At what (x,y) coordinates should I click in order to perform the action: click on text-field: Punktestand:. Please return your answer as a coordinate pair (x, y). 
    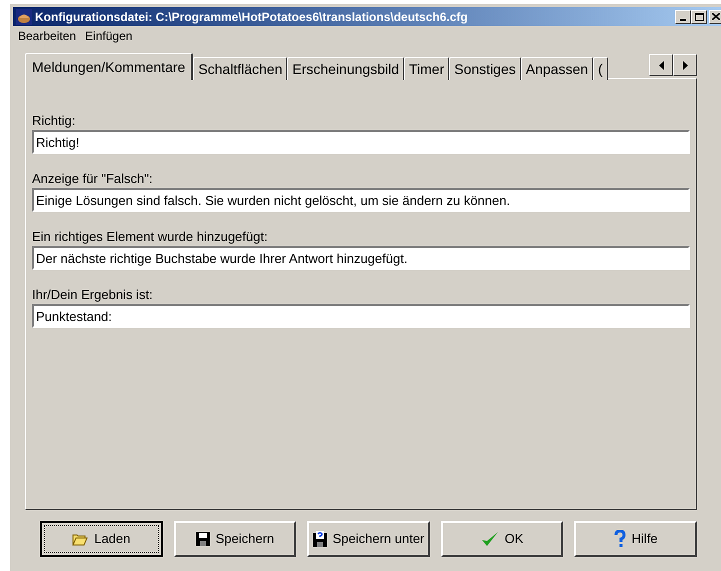
    Looking at the image, I should click on (361, 316).